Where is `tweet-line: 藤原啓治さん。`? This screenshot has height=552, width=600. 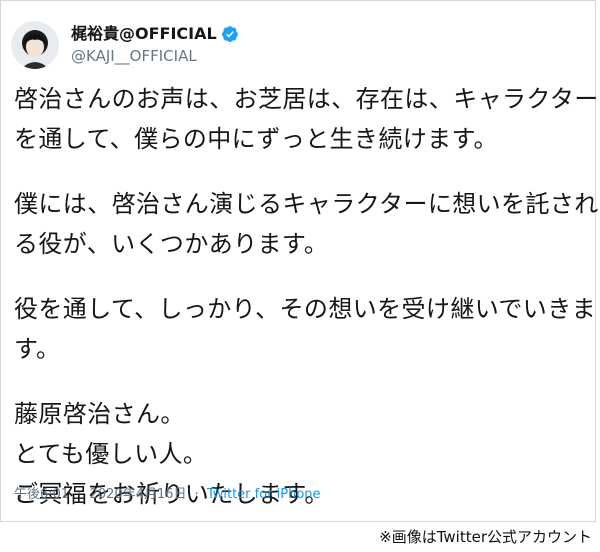
tweet-line: 藤原啓治さん。 is located at coordinates (99, 414).